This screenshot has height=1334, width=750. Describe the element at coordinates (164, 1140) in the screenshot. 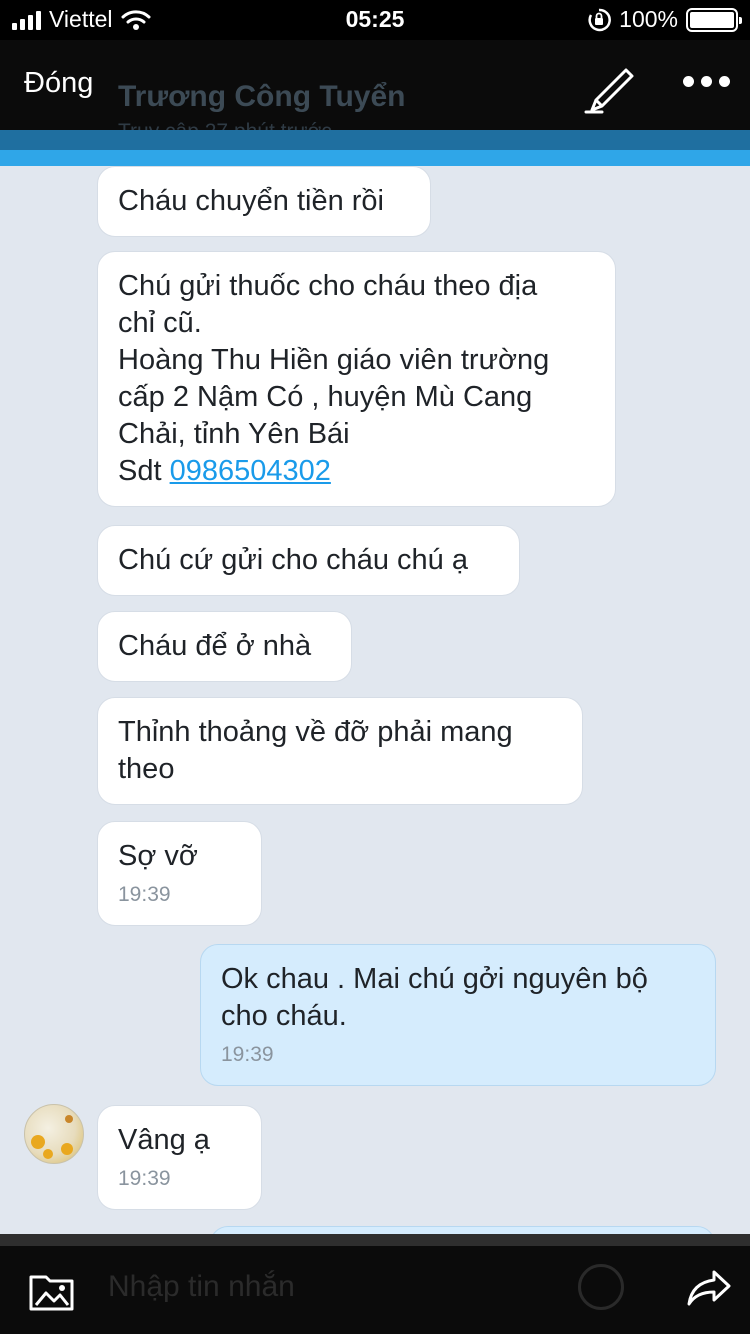

I see `message-text: Vâng ạ` at that location.